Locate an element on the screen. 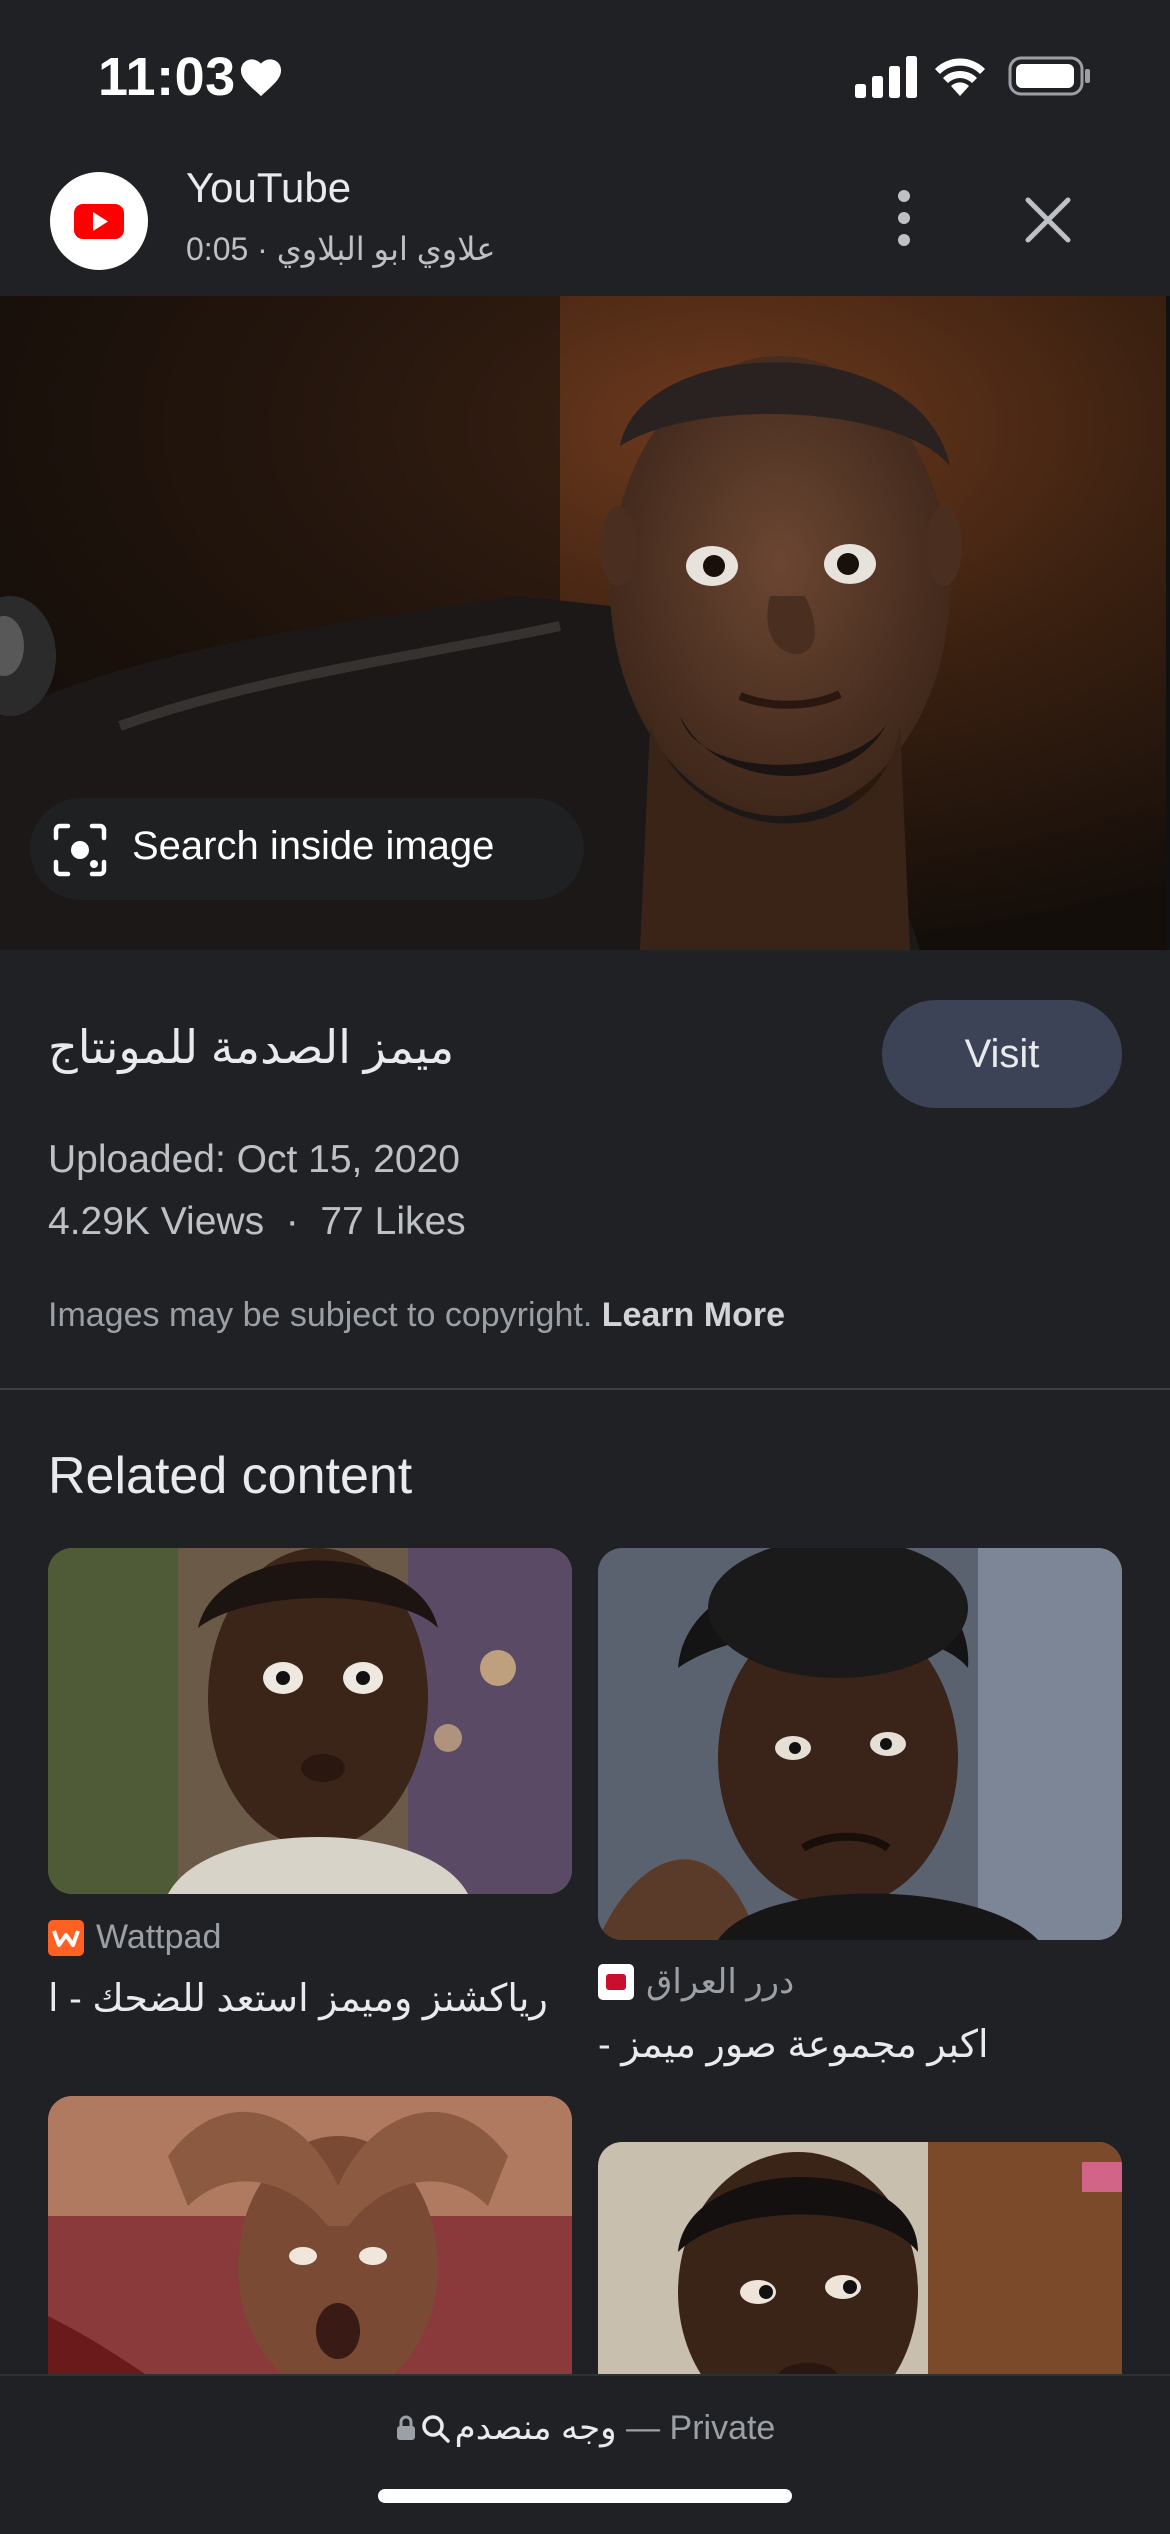  source-title: YouTube is located at coordinates (268, 188).